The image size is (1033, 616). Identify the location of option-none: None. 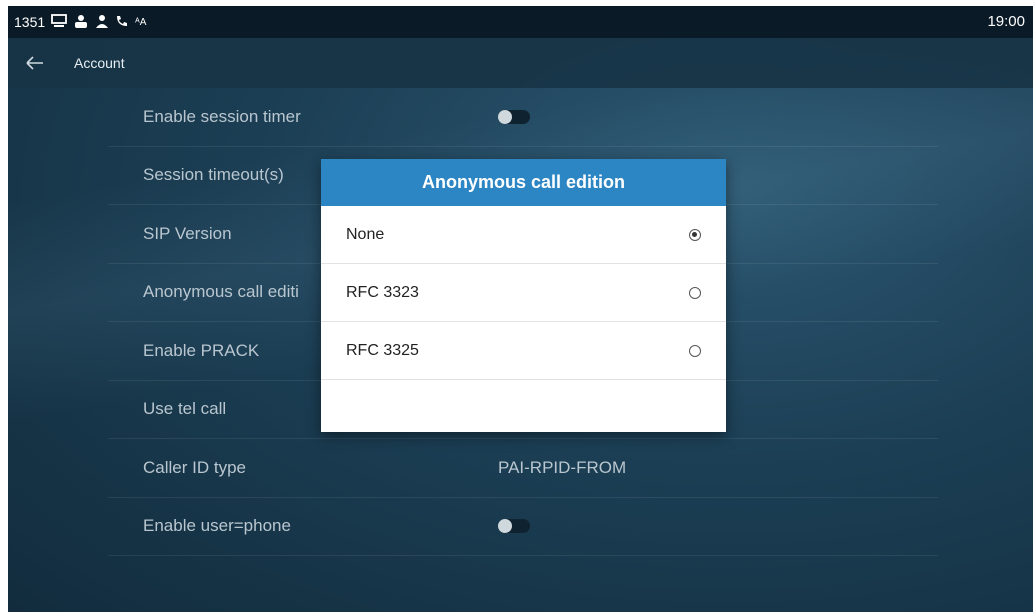
(523, 235).